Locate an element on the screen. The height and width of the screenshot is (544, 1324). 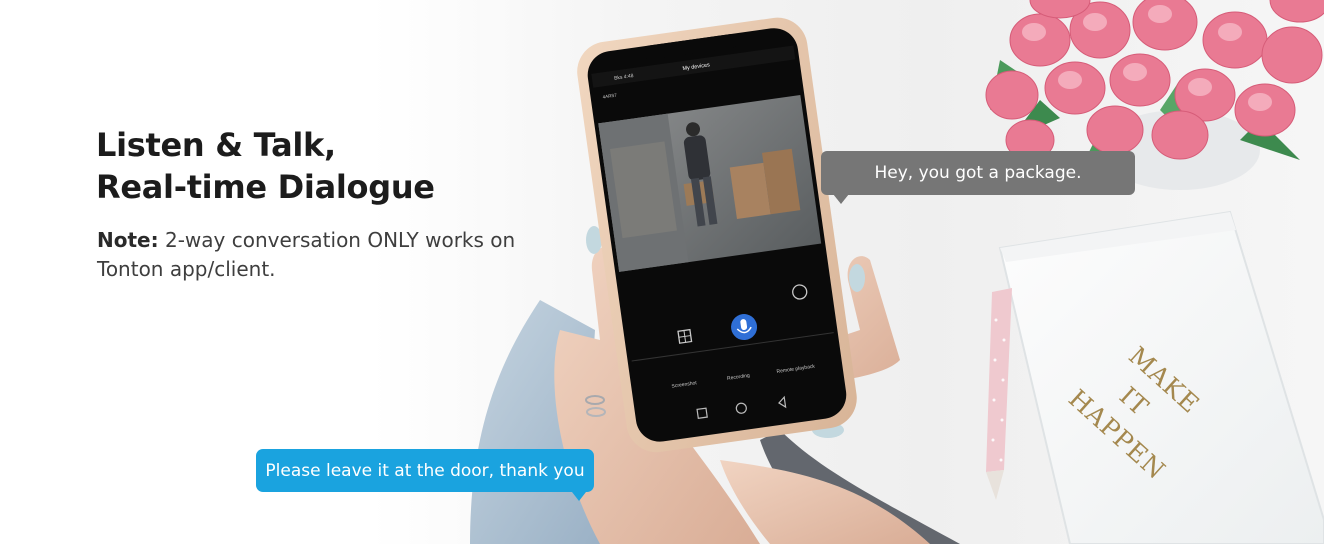
incoming-speech-text: Hey, you got a package. is located at coordinates (978, 173).